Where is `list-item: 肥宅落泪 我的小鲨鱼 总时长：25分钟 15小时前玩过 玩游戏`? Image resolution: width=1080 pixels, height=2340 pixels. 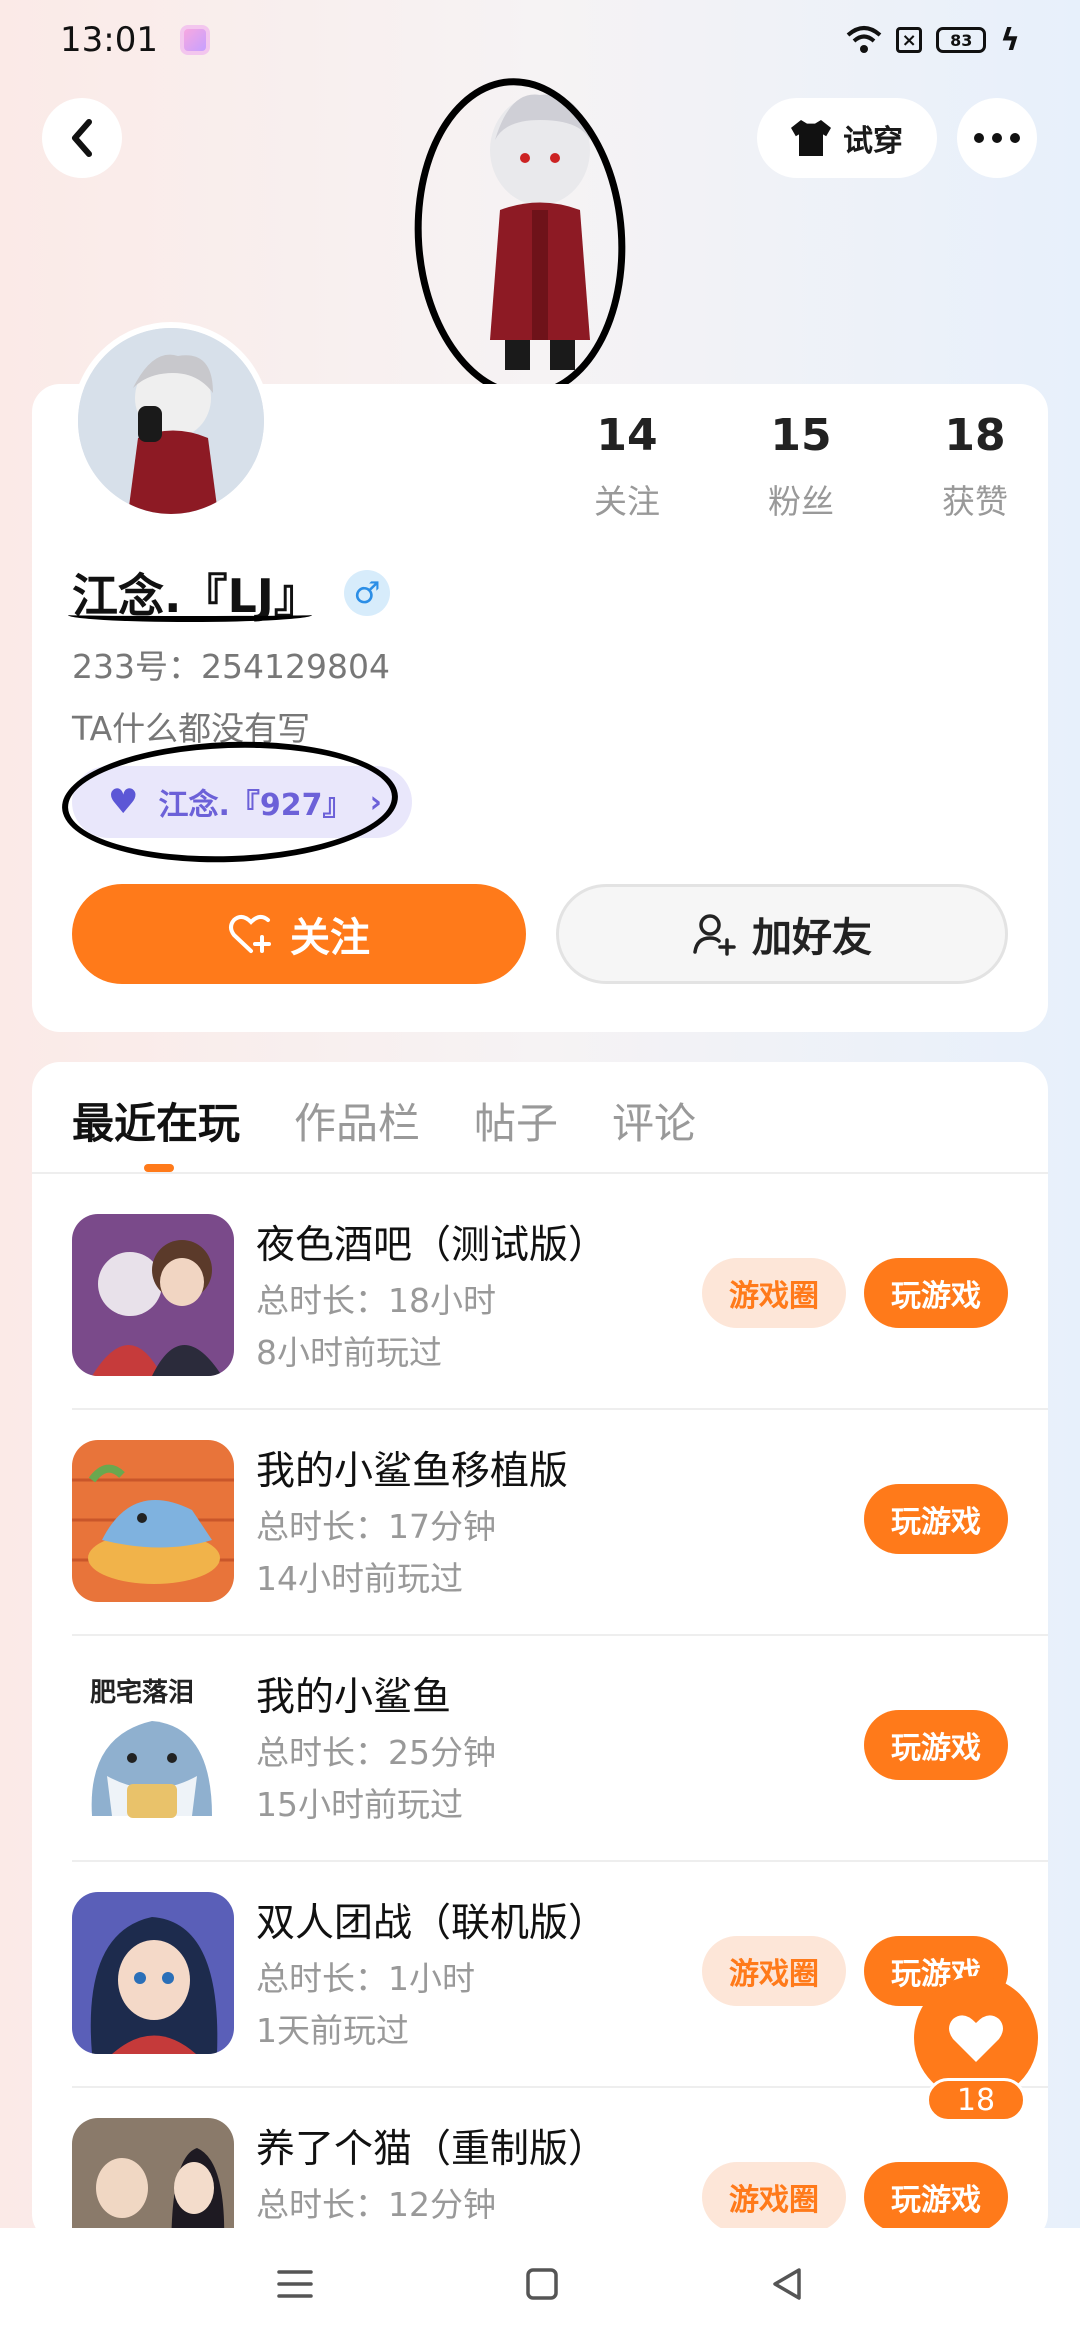
list-item: 肥宅落泪 我的小鲨鱼 总时长：25分钟 15小时前玩过 玩游戏 is located at coordinates (560, 1779).